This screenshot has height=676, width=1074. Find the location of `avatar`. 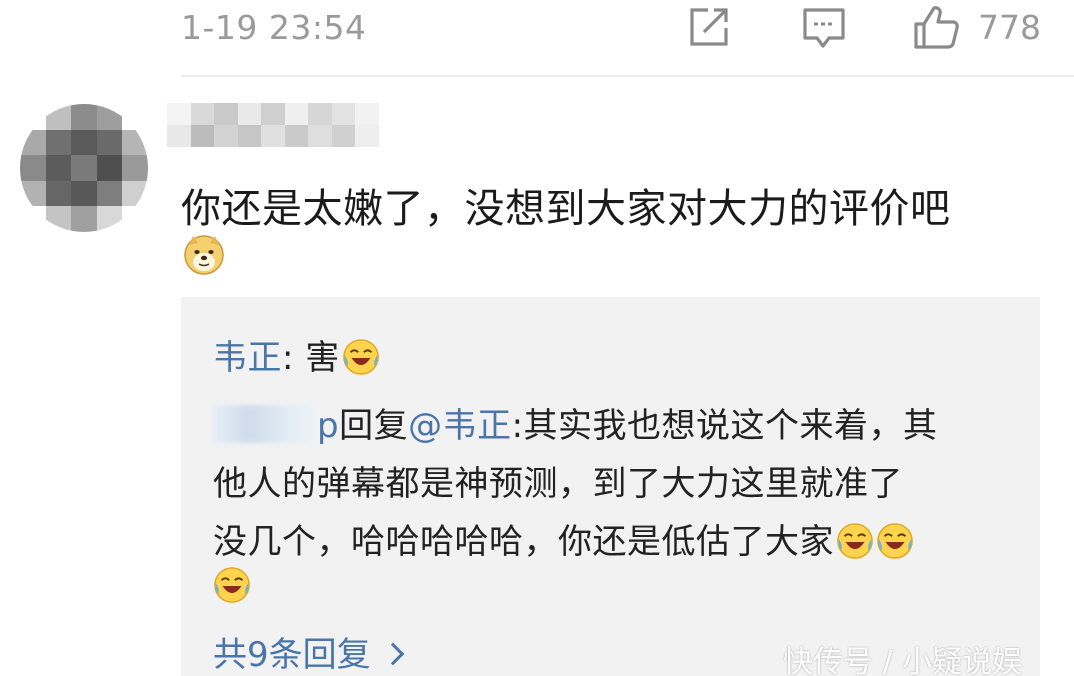

avatar is located at coordinates (84, 168).